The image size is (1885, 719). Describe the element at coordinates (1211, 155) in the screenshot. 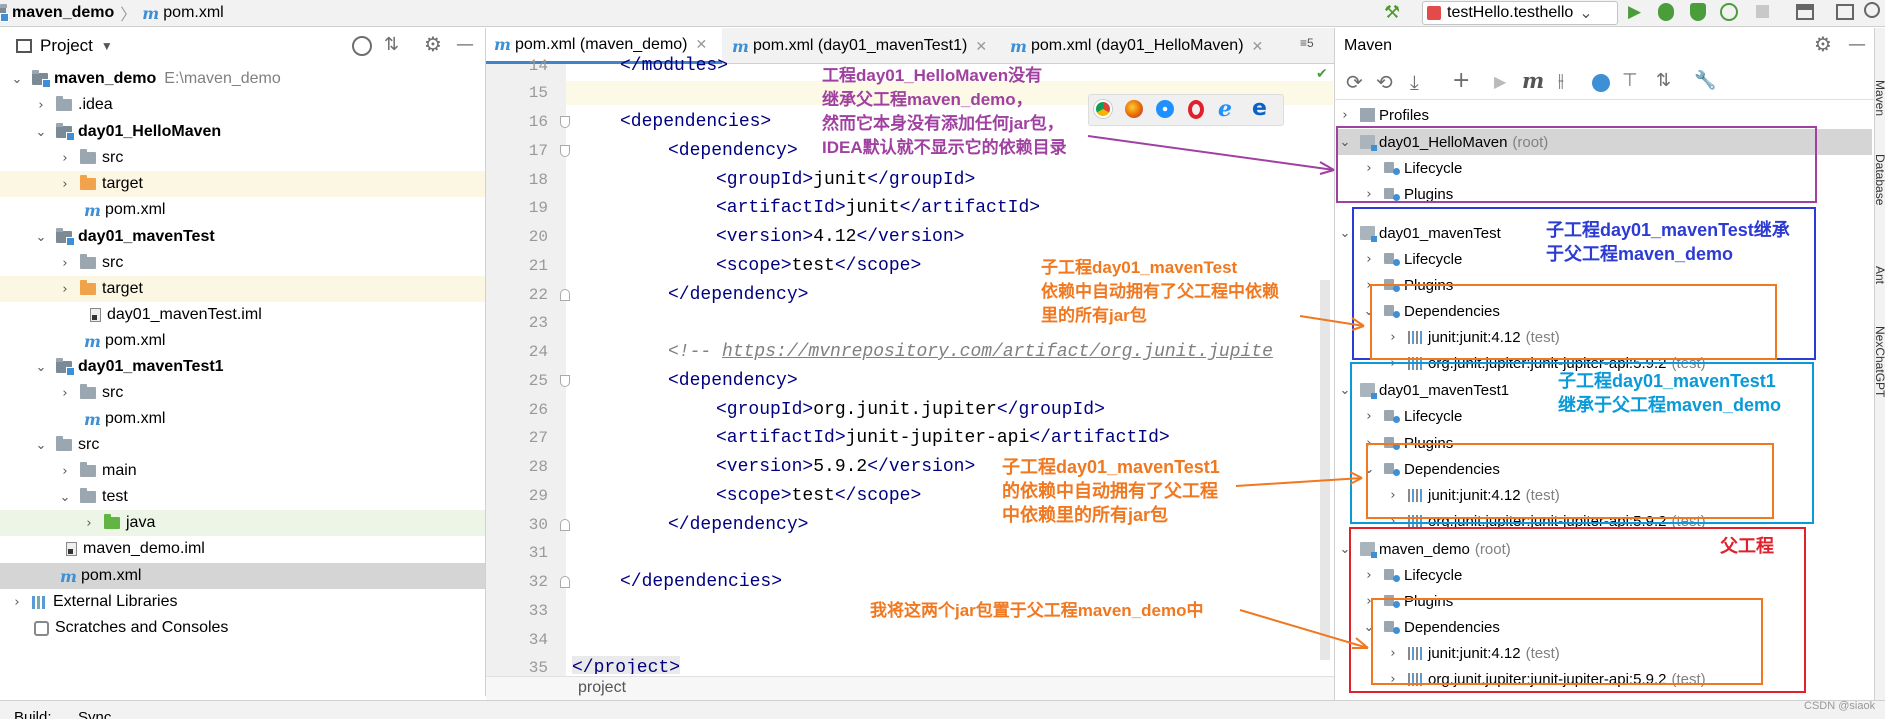

I see `arrow-hello` at that location.